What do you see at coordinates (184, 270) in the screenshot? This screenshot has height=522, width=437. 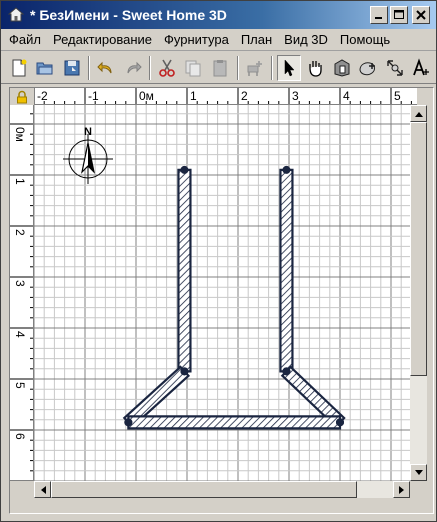 I see `left-vertical-wall` at bounding box center [184, 270].